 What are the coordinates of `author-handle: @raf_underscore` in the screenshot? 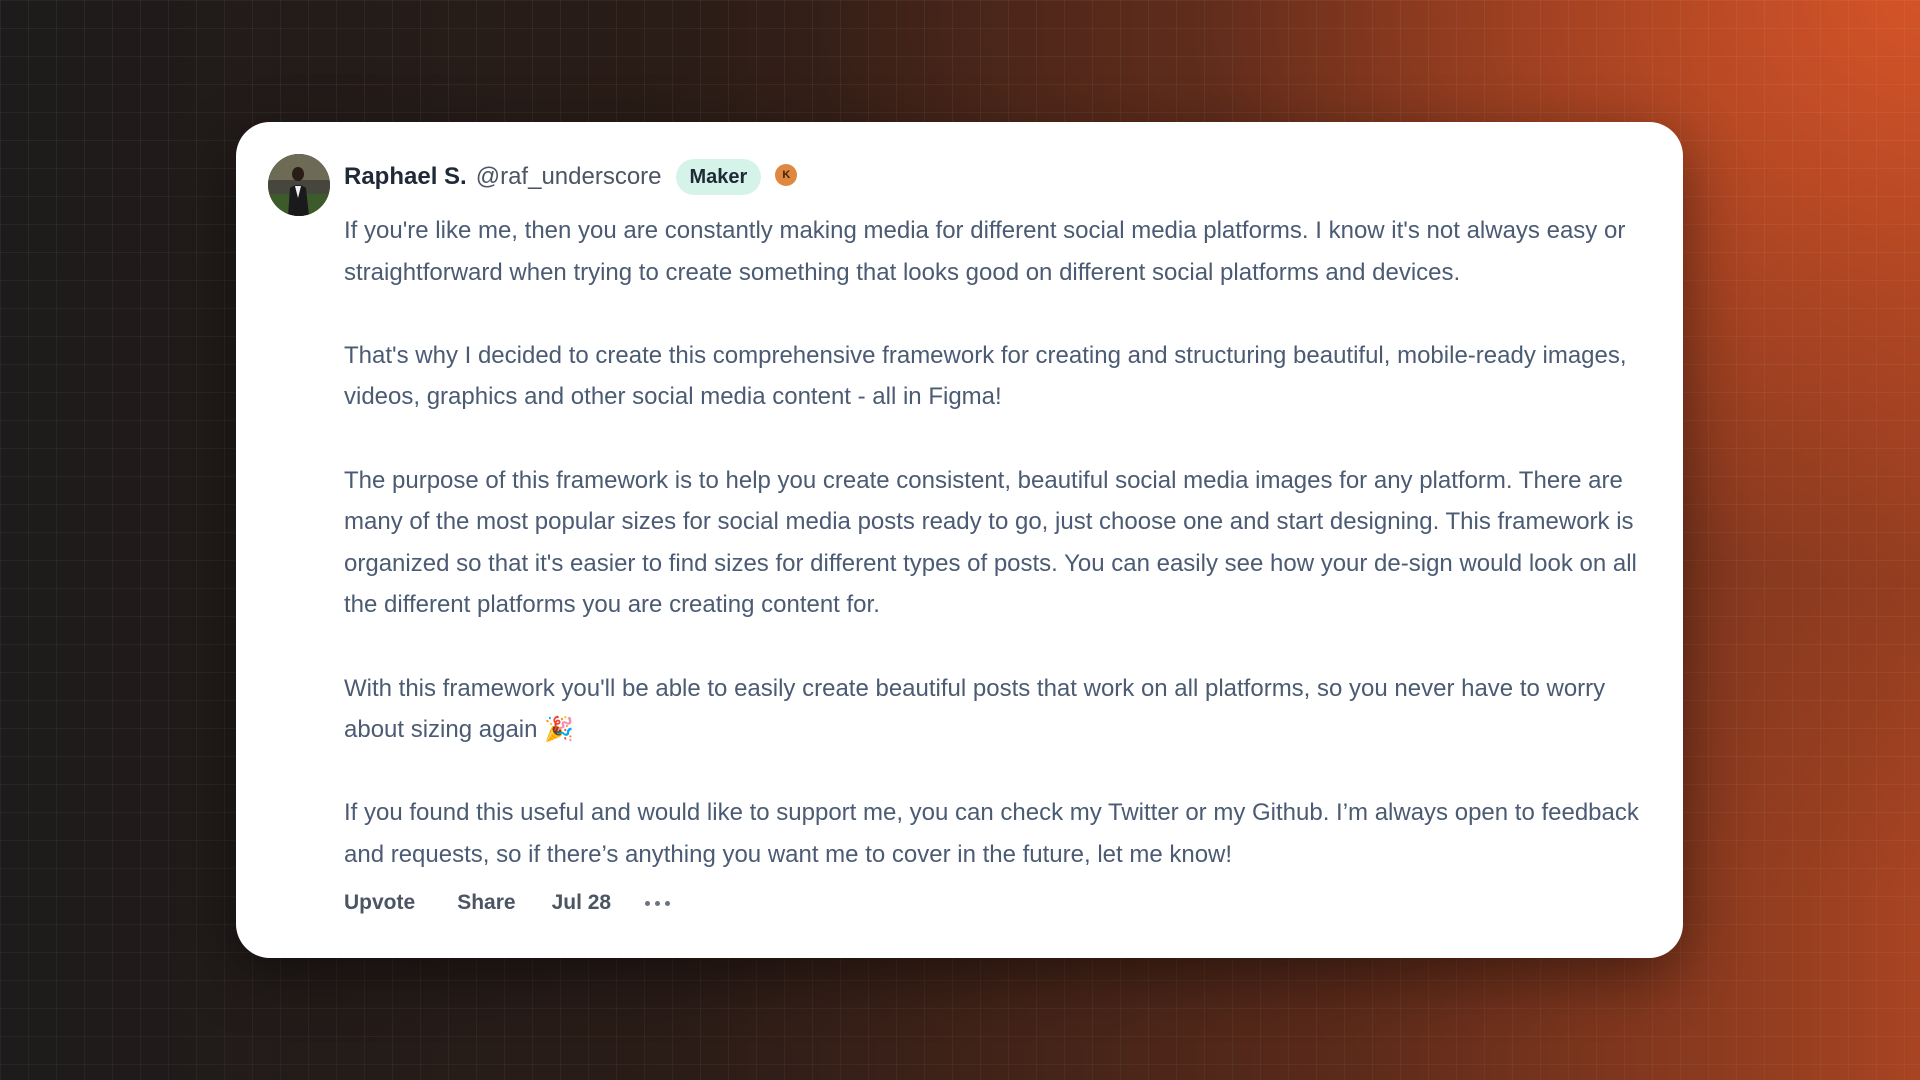 It's located at (569, 177).